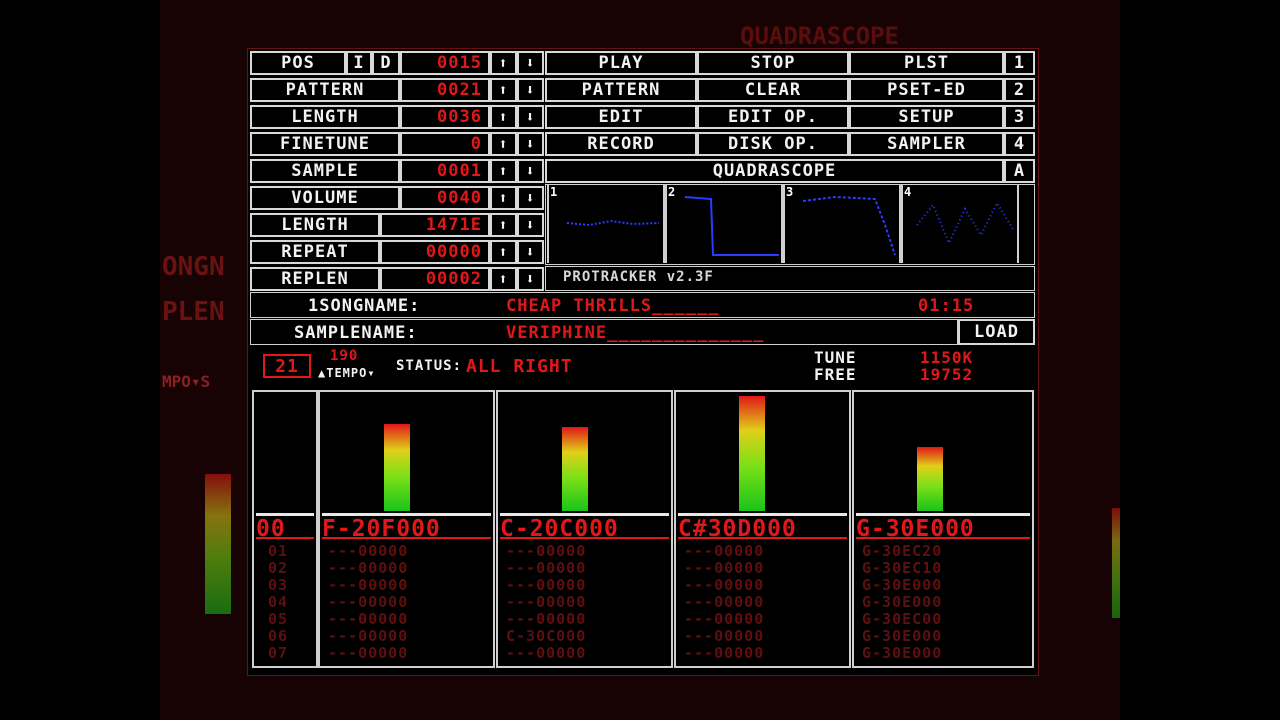  I want to click on free-label: FREE, so click(835, 374).